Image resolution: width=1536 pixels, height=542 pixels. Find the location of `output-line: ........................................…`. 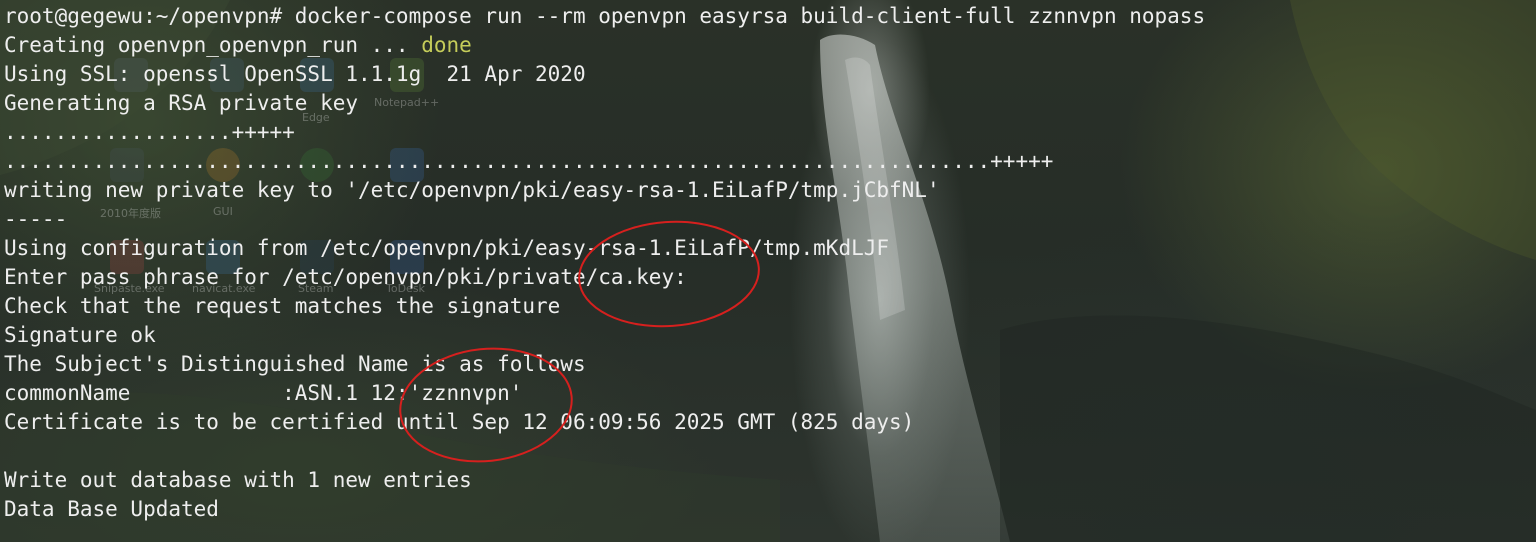

output-line: ........................................… is located at coordinates (529, 161).